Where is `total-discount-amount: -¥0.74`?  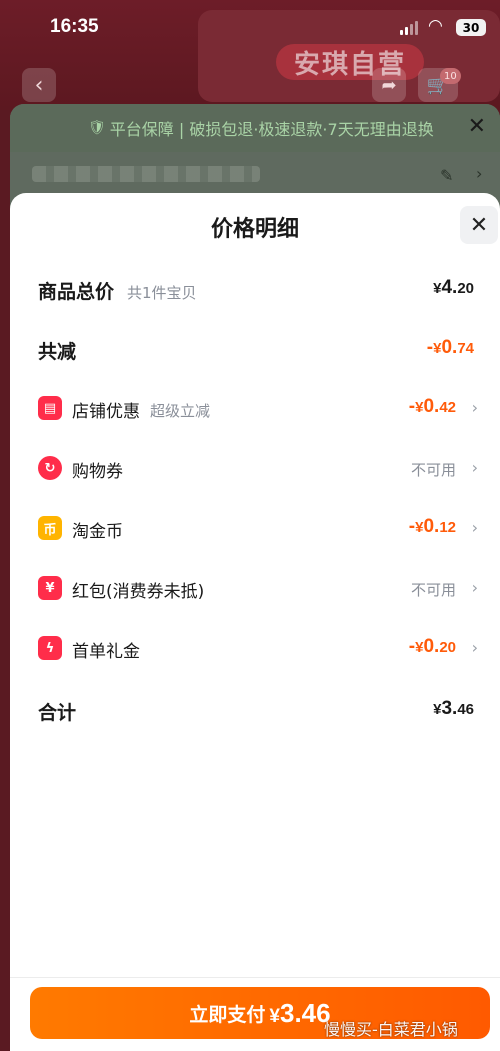
total-discount-amount: -¥0.74 is located at coordinates (450, 347).